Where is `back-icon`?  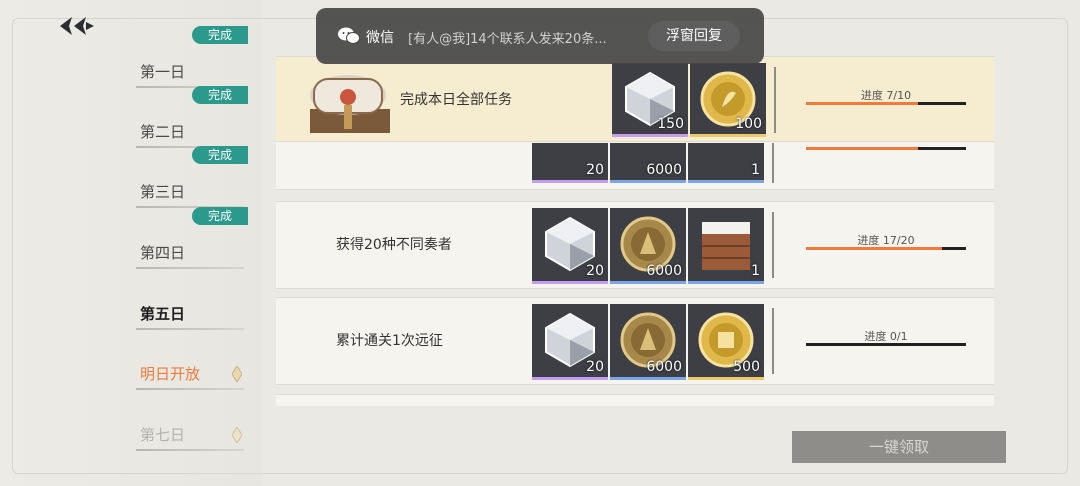 back-icon is located at coordinates (78, 26).